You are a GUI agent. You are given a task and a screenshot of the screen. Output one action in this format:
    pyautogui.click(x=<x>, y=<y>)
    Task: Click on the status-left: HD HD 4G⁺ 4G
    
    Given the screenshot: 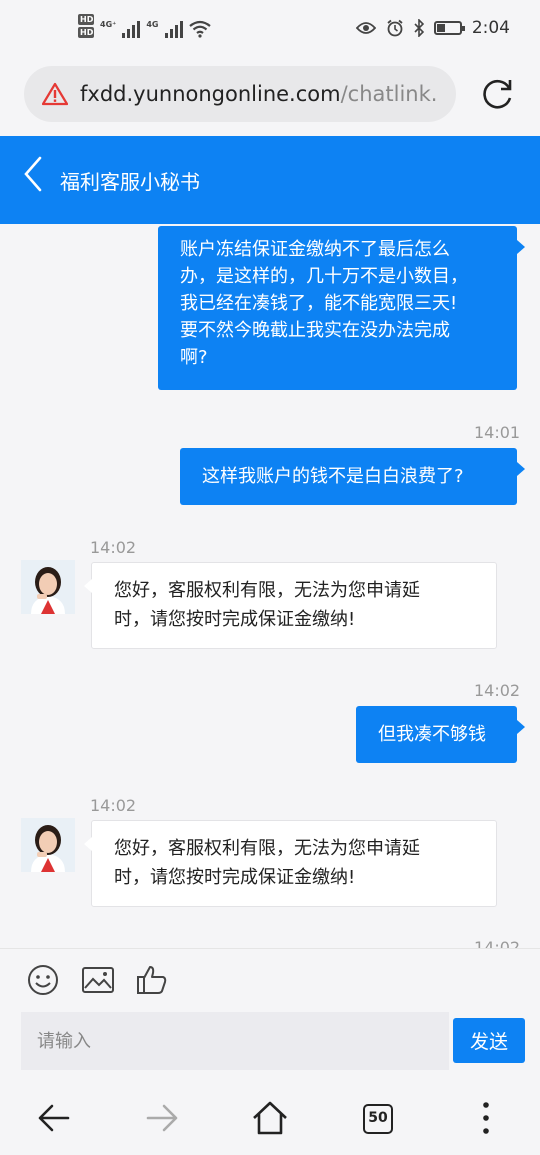 What is the action you would take?
    pyautogui.click(x=144, y=26)
    